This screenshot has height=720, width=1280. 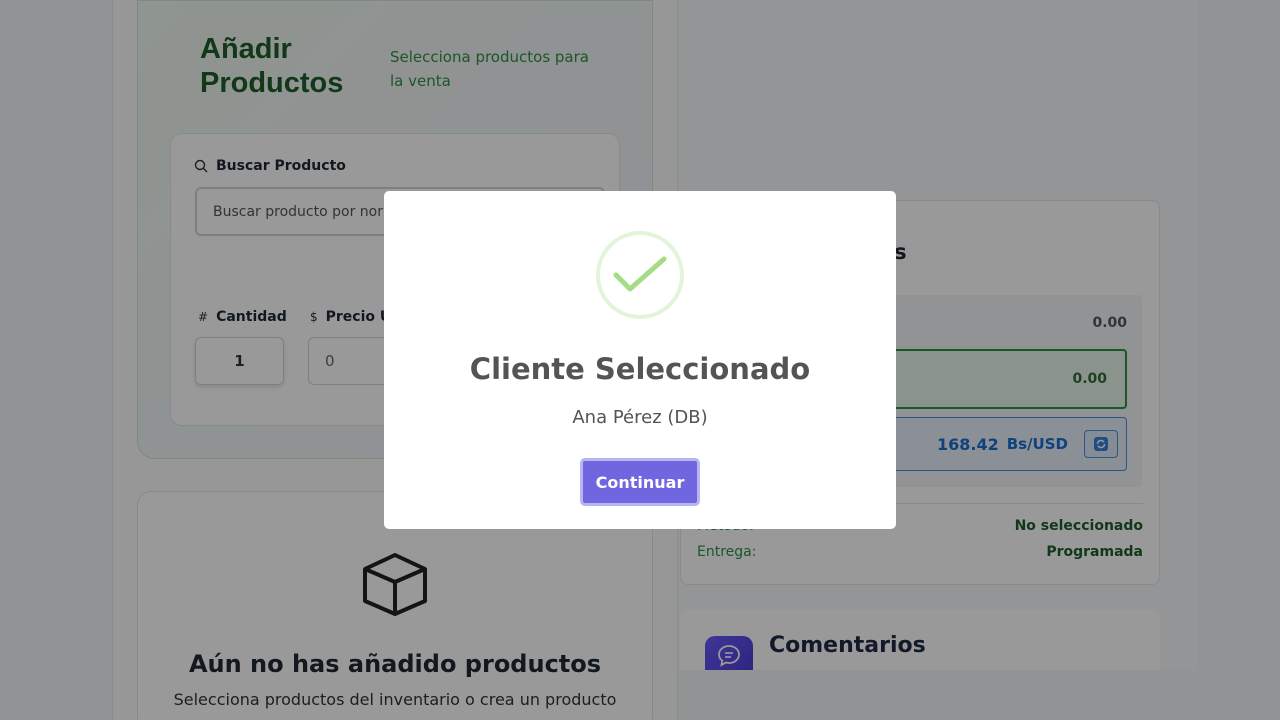 I want to click on success-check-icon, so click(x=640, y=275).